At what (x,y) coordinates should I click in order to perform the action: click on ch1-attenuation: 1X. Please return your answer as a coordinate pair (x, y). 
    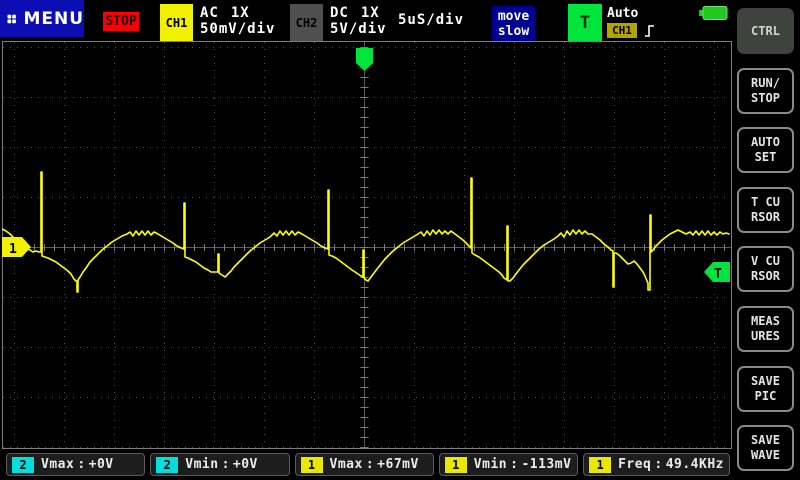
    Looking at the image, I should click on (240, 13).